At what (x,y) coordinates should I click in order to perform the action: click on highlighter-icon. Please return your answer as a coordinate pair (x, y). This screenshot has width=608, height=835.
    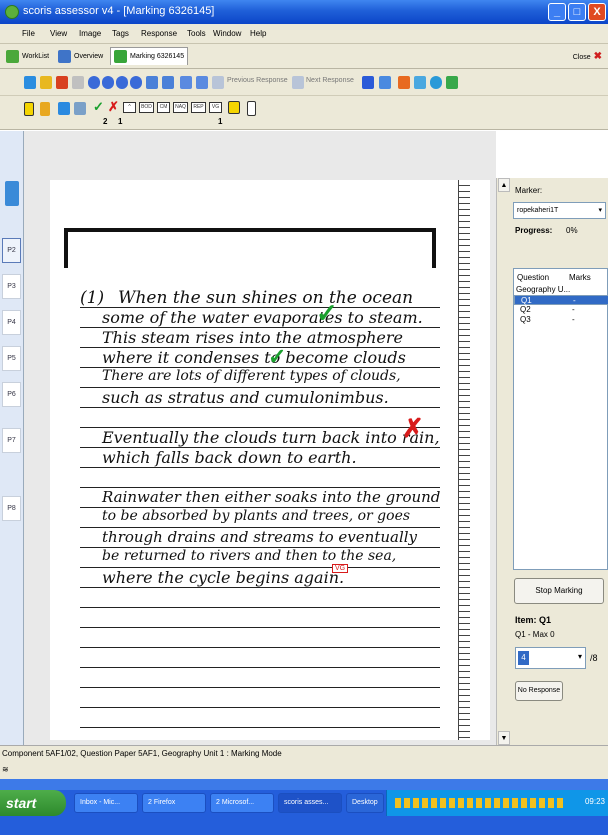
    Looking at the image, I should click on (45, 109).